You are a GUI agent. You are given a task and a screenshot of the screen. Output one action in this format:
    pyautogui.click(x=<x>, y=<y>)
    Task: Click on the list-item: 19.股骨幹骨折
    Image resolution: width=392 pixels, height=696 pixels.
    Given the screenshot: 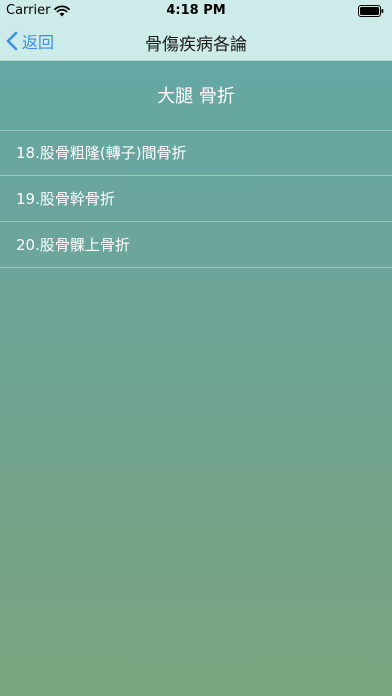 What is the action you would take?
    pyautogui.click(x=196, y=199)
    